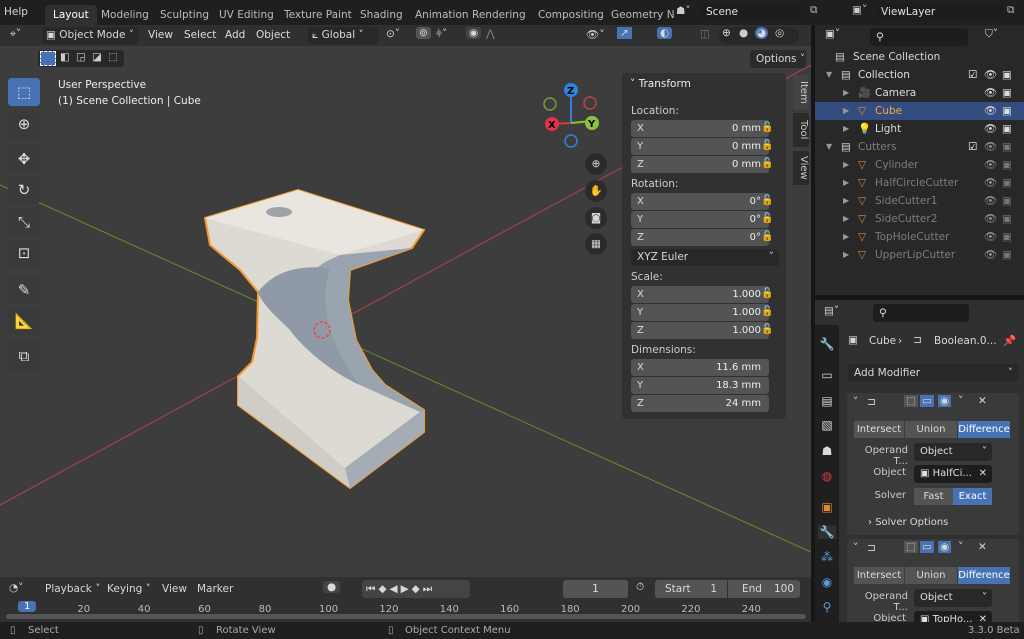 This screenshot has width=1024, height=639. I want to click on start-frame-field: Start 1, so click(691, 589).